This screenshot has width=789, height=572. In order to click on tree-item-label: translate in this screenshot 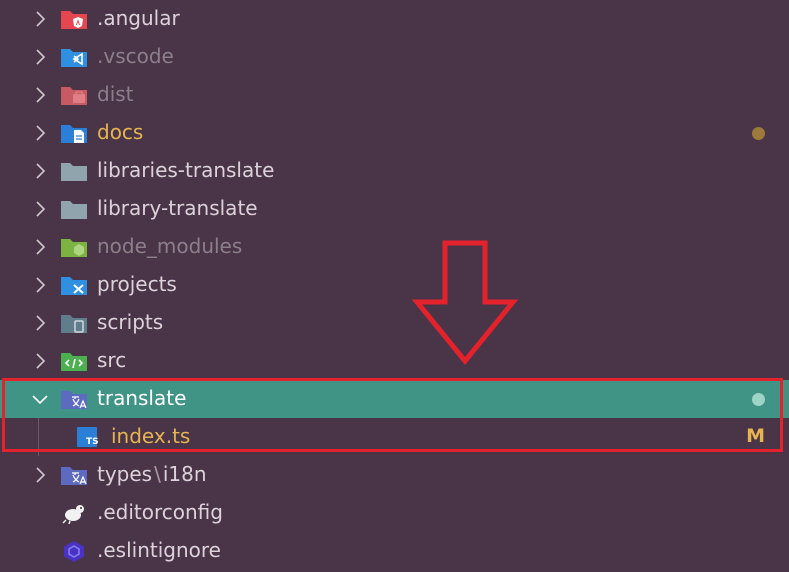, I will do `click(142, 398)`.